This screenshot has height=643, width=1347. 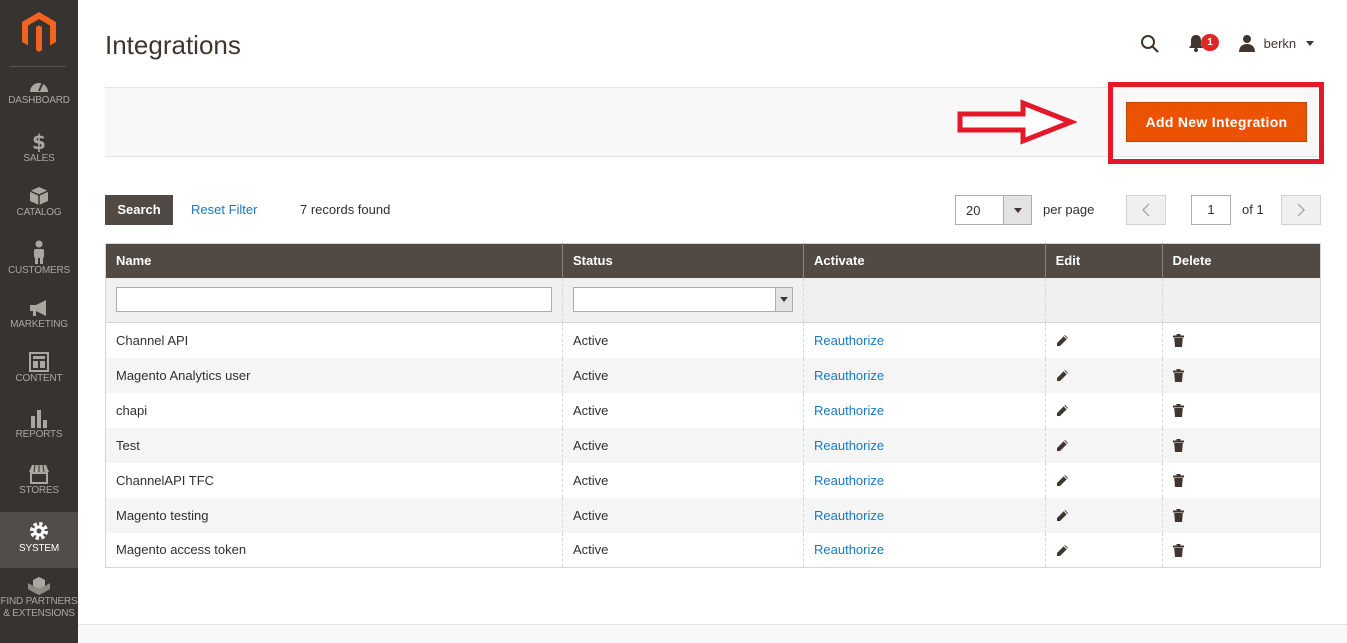 I want to click on nav-label: CATALOG, so click(x=39, y=212).